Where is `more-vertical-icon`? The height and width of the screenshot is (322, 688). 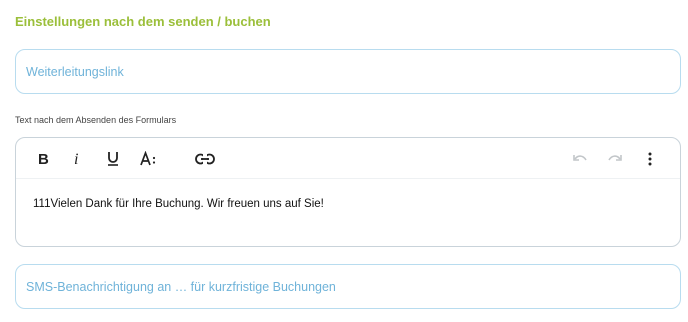
more-vertical-icon is located at coordinates (650, 159).